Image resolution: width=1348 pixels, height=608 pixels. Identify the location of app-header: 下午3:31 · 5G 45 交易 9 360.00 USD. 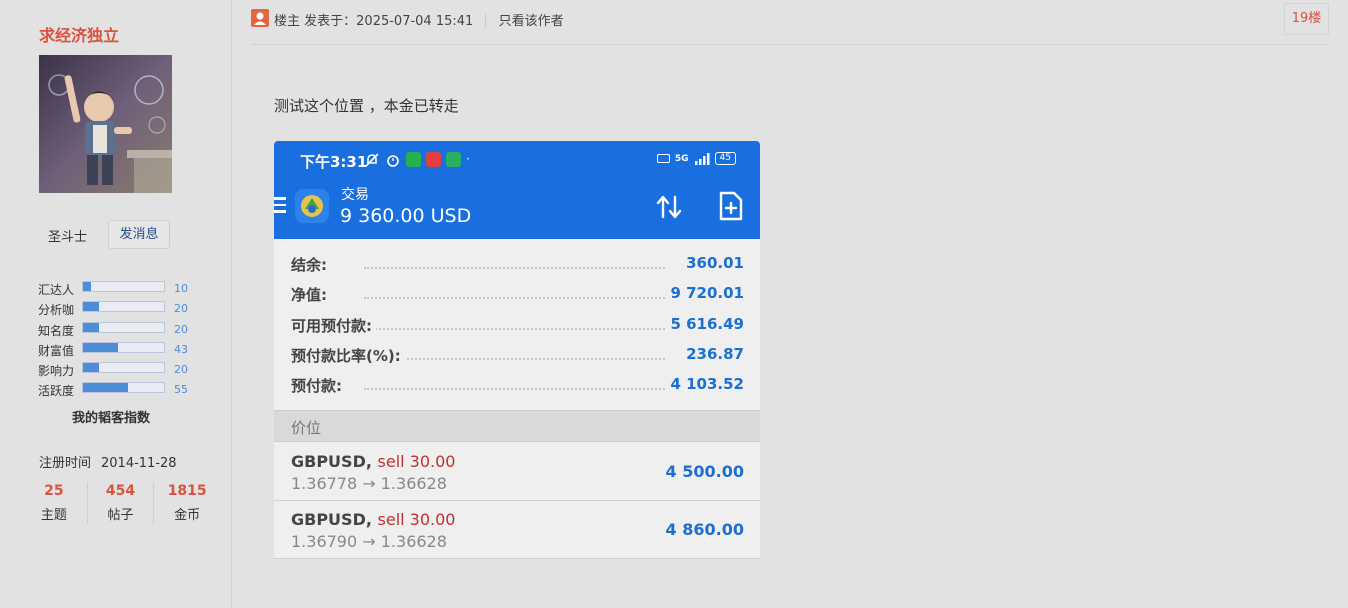
(517, 190).